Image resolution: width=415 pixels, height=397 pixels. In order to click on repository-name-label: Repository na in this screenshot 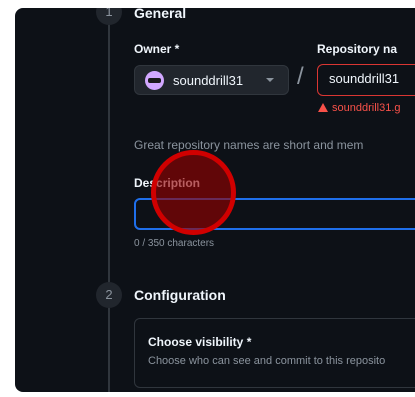, I will do `click(357, 49)`.